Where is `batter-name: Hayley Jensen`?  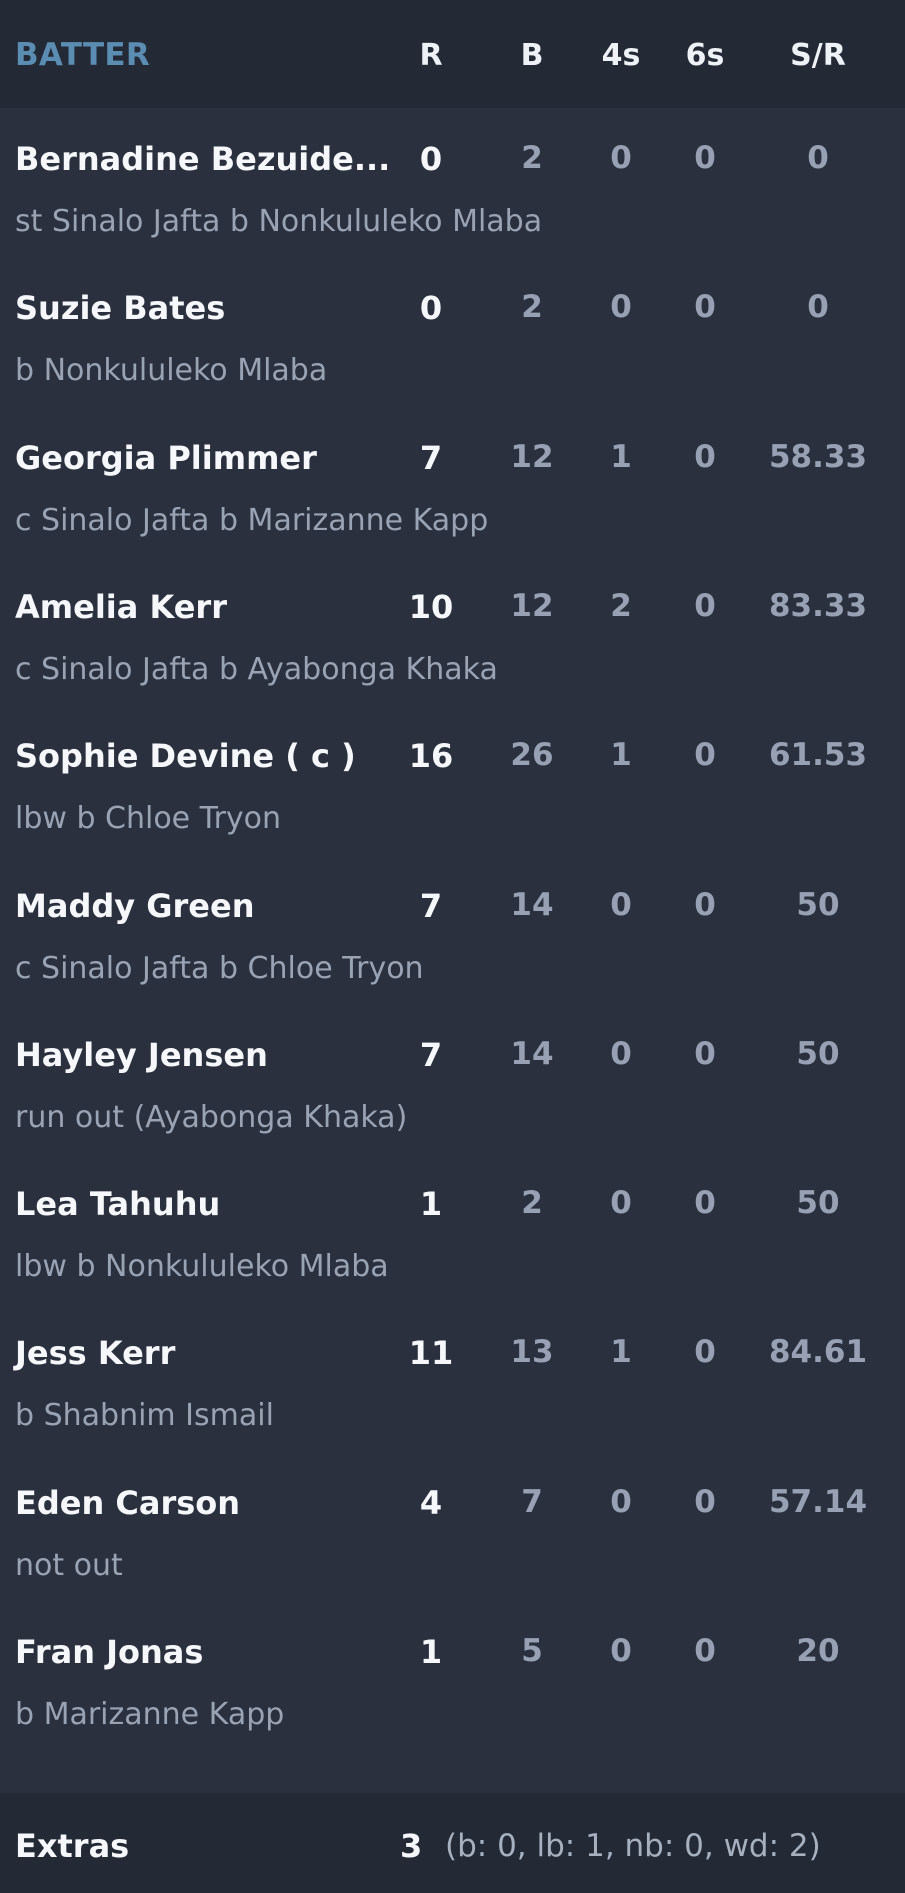
batter-name: Hayley Jensen is located at coordinates (141, 1054).